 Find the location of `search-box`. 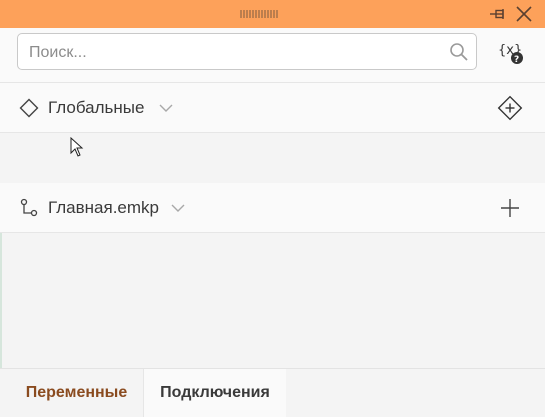

search-box is located at coordinates (247, 51).